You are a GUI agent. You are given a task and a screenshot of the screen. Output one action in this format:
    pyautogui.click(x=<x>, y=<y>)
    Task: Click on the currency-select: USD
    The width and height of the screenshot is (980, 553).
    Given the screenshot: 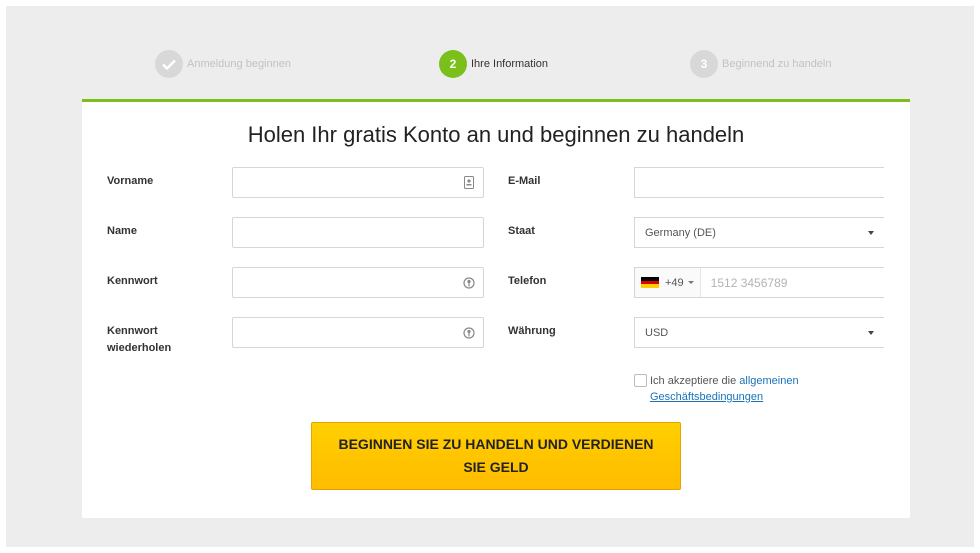 What is the action you would take?
    pyautogui.click(x=759, y=332)
    